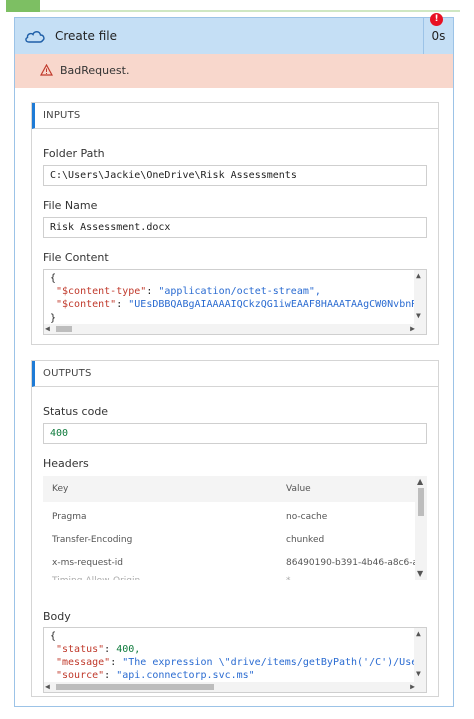 Image resolution: width=474 pixels, height=719 pixels. I want to click on header-key-cell: Transfer-Encoding, so click(92, 540).